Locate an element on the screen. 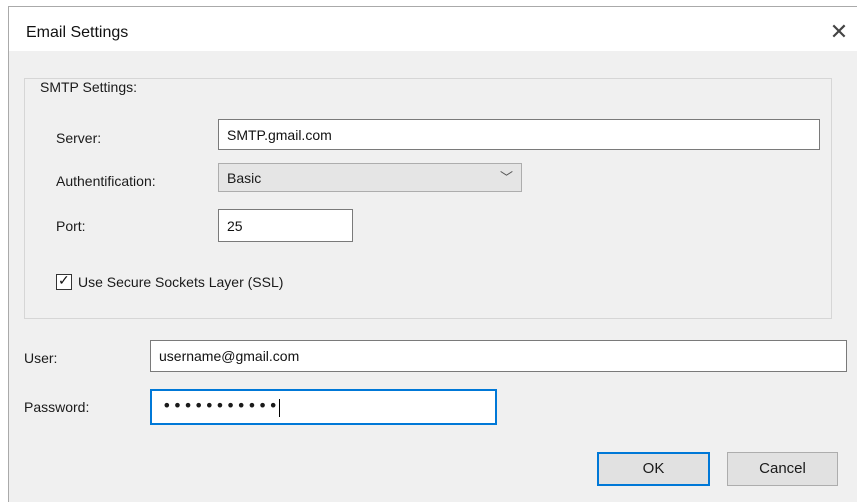 The image size is (857, 502). ok-button: OK is located at coordinates (653, 469).